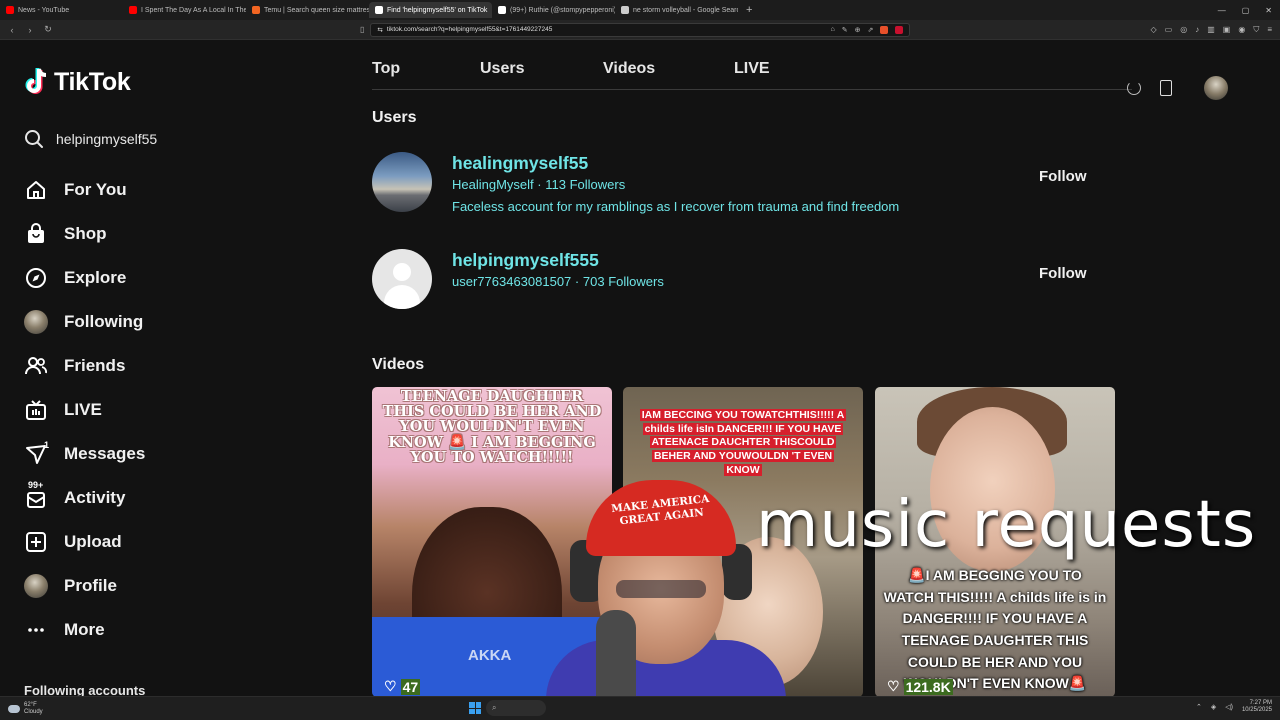 Image resolution: width=1280 pixels, height=720 pixels. What do you see at coordinates (105, 453) in the screenshot?
I see `sidebar-item-label: Messages` at bounding box center [105, 453].